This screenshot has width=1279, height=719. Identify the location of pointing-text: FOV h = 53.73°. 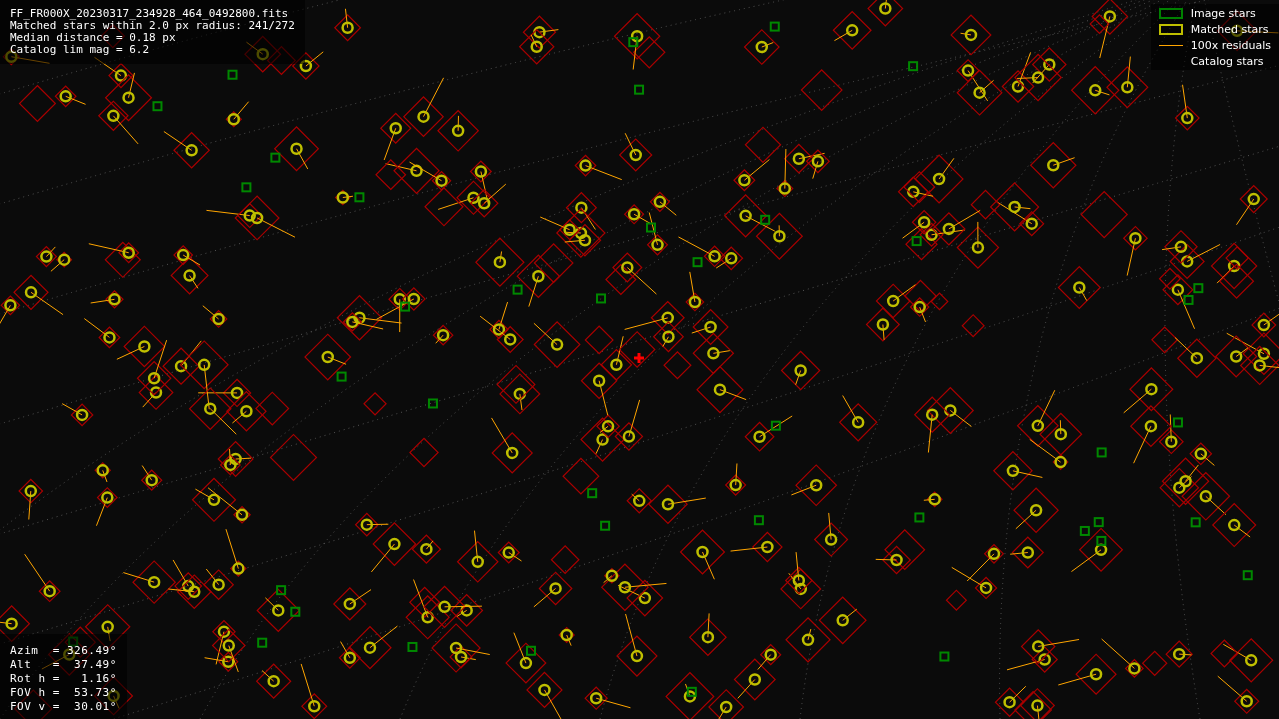
(63, 692).